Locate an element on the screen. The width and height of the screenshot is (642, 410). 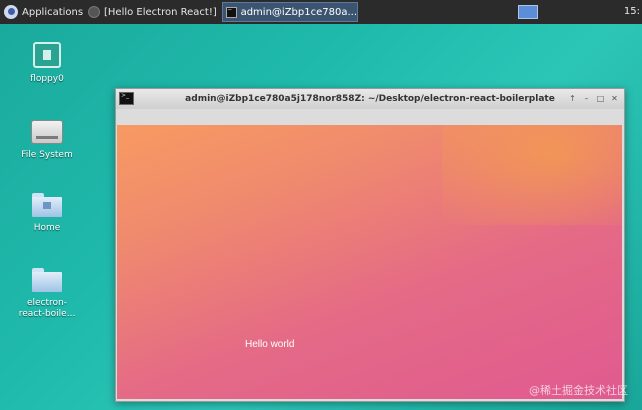
folder-icon is located at coordinates (47, 280).